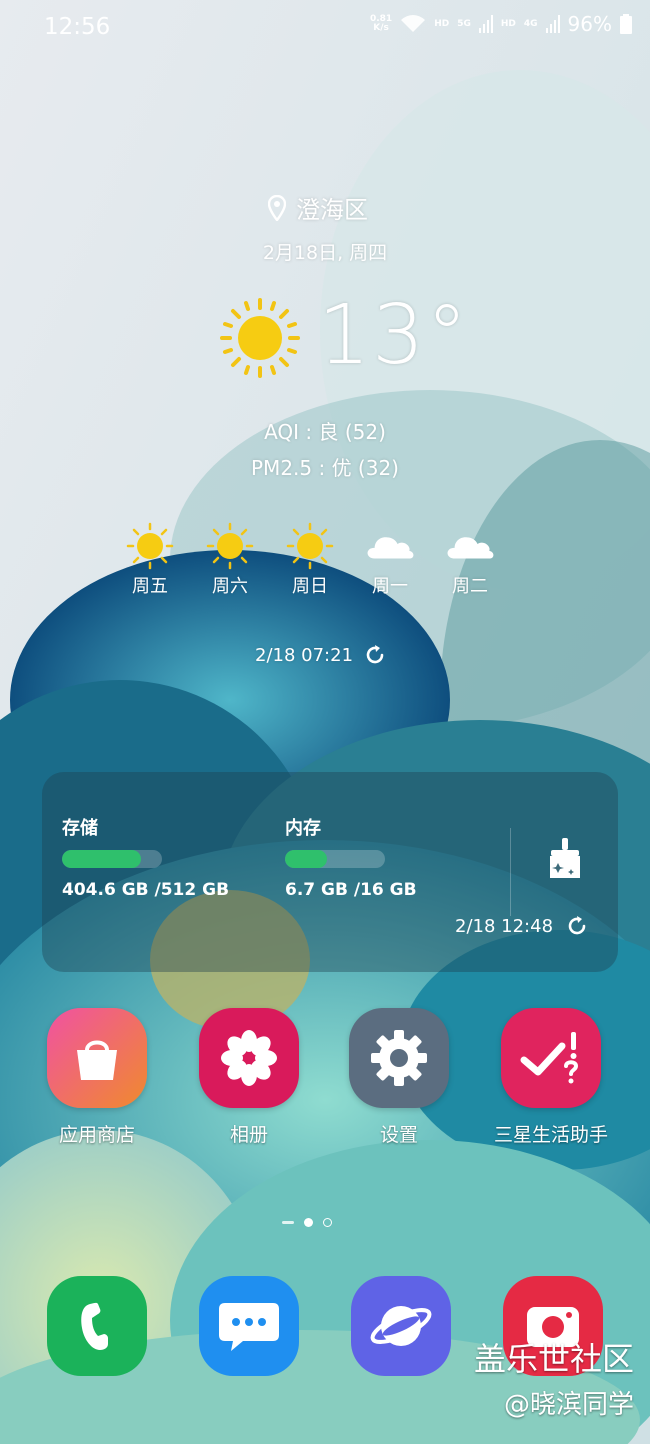 The image size is (650, 1444). I want to click on store-bag-icon, so click(97, 1060).